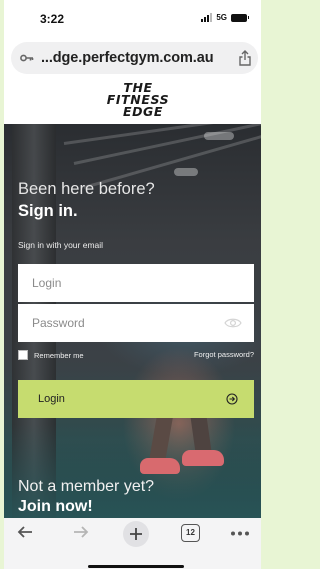 The image size is (320, 569). I want to click on status-bar: 3:22 5G, so click(132, 20).